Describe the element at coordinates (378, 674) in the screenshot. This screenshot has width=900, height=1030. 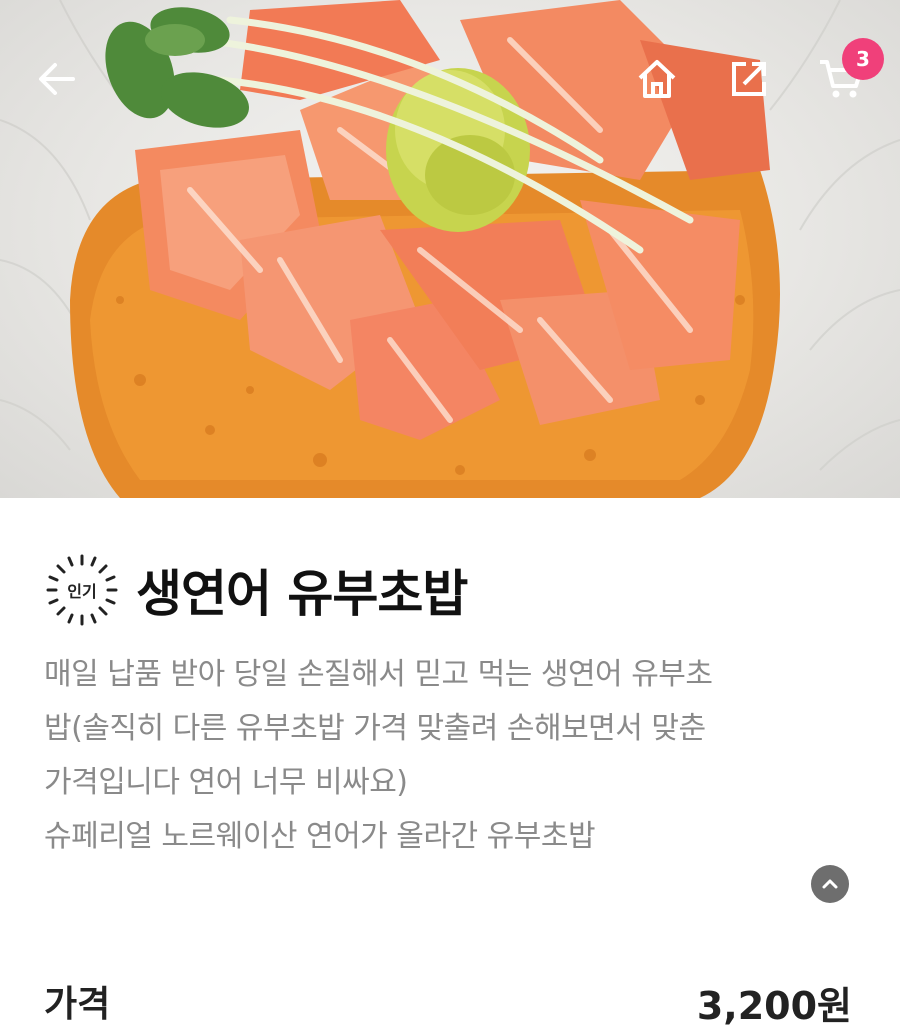
I see `description-line: 매일 납품 받아 당일 손질해서 믿고 먹는 생연어 유부초` at that location.